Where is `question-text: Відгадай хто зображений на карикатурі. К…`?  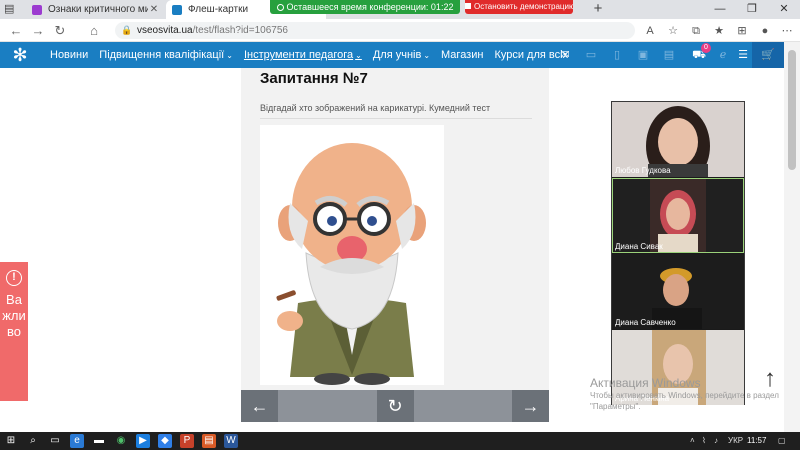 question-text: Відгадай хто зображений на карикатурі. К… is located at coordinates (375, 108).